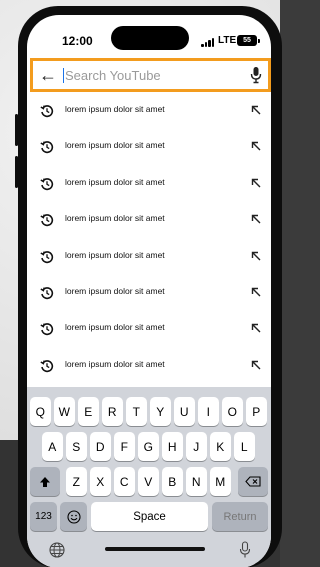  I want to click on search-input, so click(148, 75).